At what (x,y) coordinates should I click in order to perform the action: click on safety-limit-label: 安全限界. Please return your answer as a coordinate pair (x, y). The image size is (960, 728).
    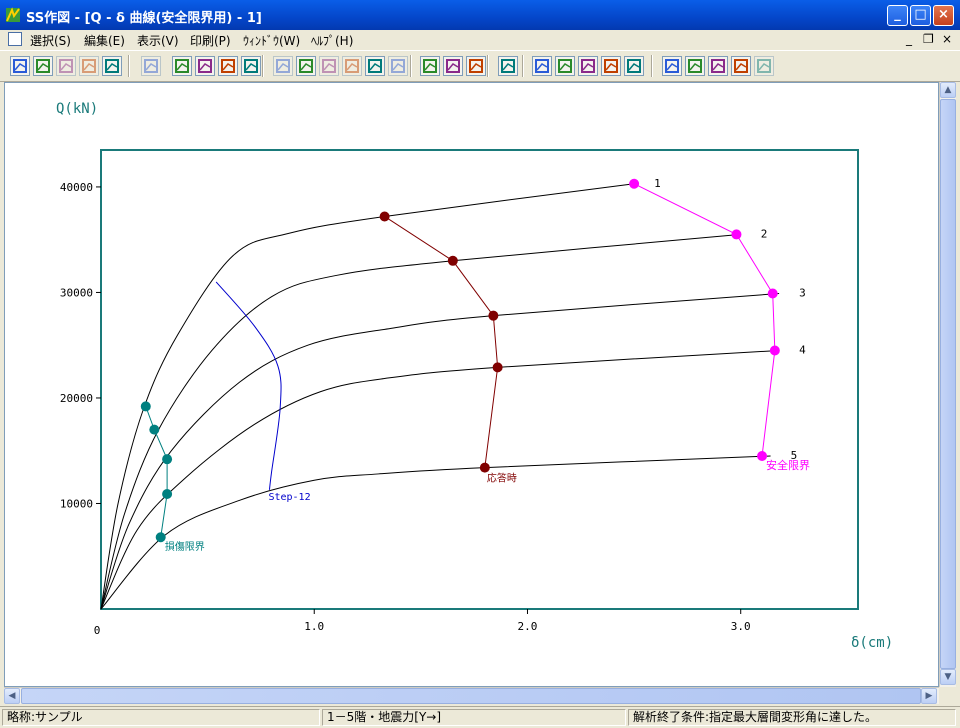
    Looking at the image, I should click on (788, 465).